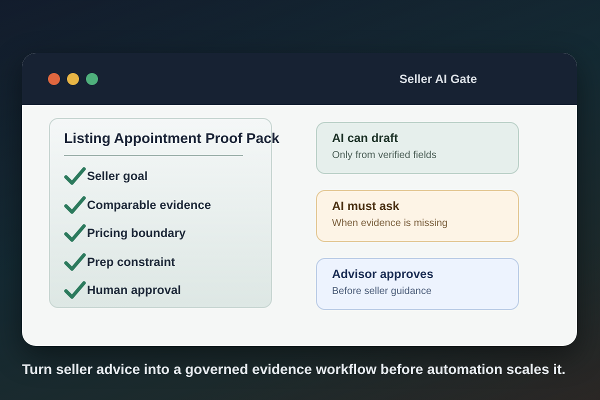 Image resolution: width=600 pixels, height=400 pixels. I want to click on checklist-label: Seller goal, so click(117, 176).